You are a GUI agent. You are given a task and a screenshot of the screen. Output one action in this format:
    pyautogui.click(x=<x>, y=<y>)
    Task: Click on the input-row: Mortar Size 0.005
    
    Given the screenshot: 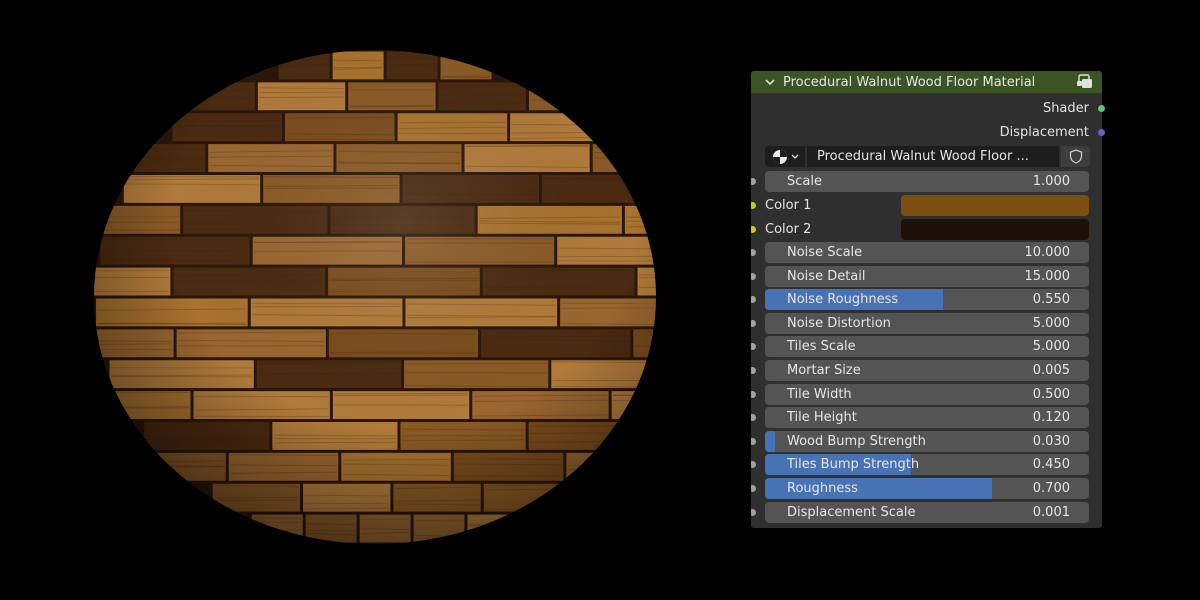 What is the action you would take?
    pyautogui.click(x=926, y=370)
    